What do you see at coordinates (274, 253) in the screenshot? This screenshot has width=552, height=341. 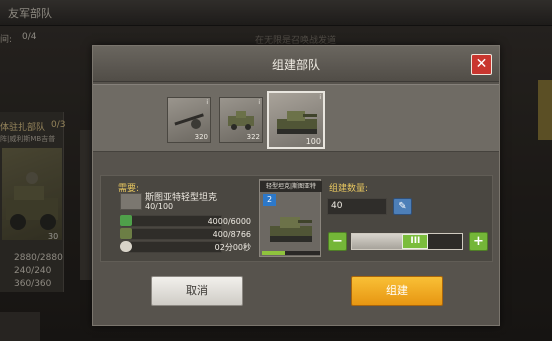 I see `unit-progress-fill` at bounding box center [274, 253].